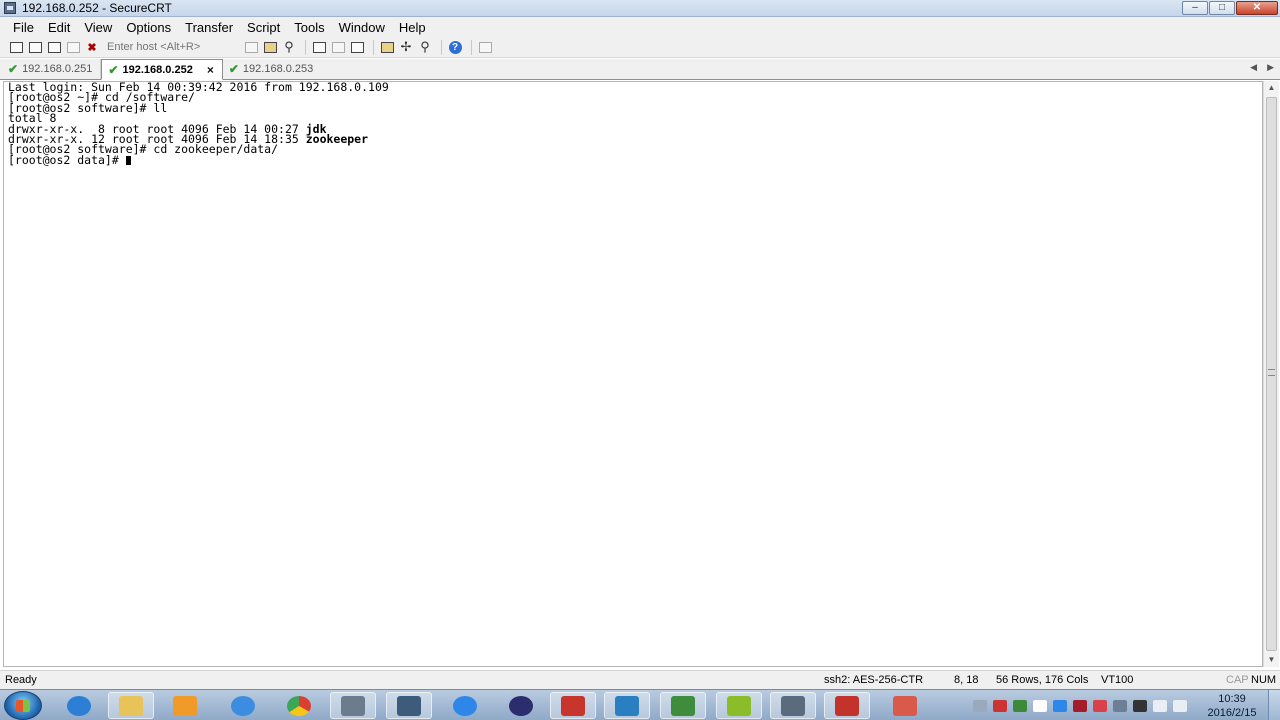 This screenshot has height=720, width=1280. Describe the element at coordinates (1271, 660) in the screenshot. I see `scroll-down-icon: ▼` at that location.